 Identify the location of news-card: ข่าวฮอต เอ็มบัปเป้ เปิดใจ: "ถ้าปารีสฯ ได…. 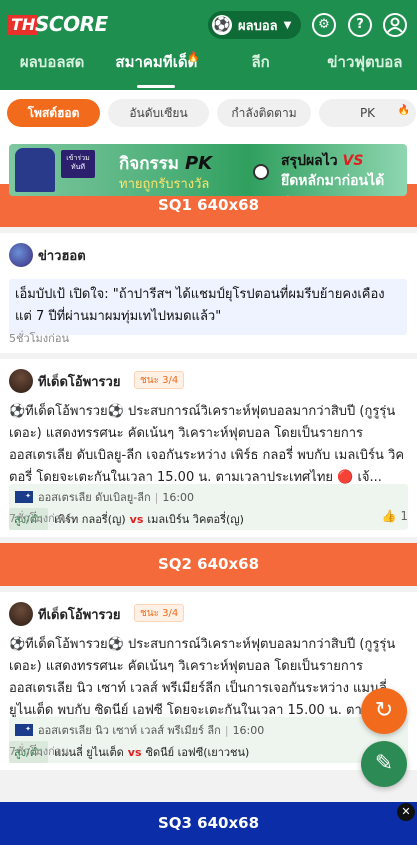
(208, 293).